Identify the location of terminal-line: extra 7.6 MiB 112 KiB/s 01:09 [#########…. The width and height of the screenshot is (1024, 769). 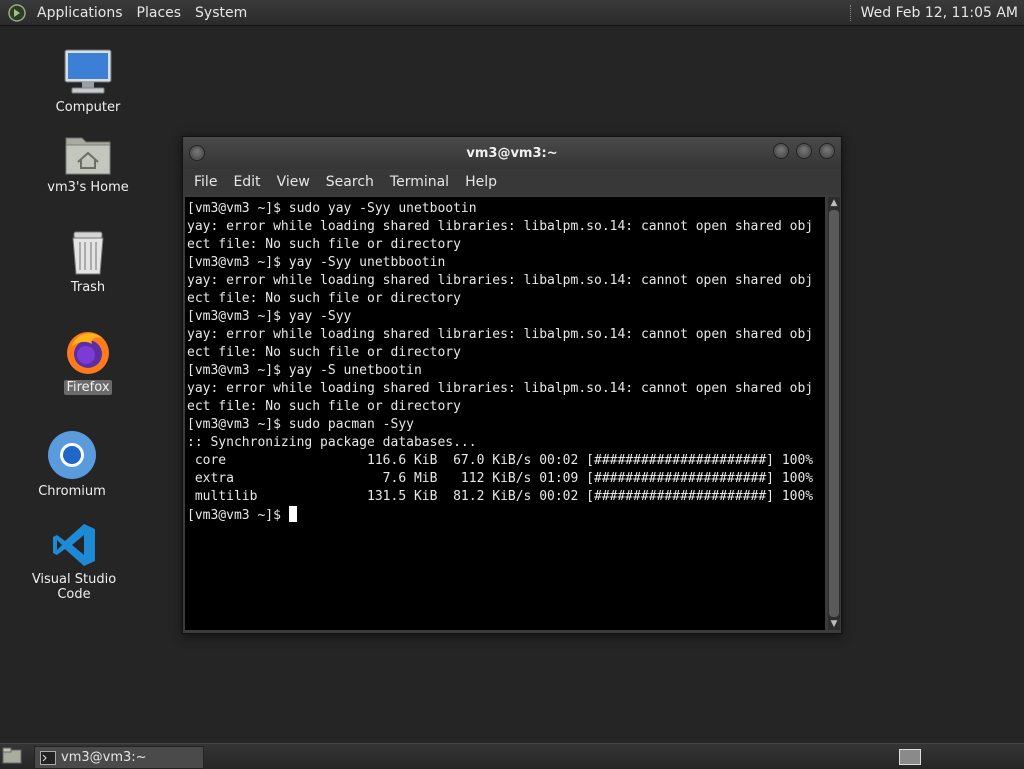
(500, 478).